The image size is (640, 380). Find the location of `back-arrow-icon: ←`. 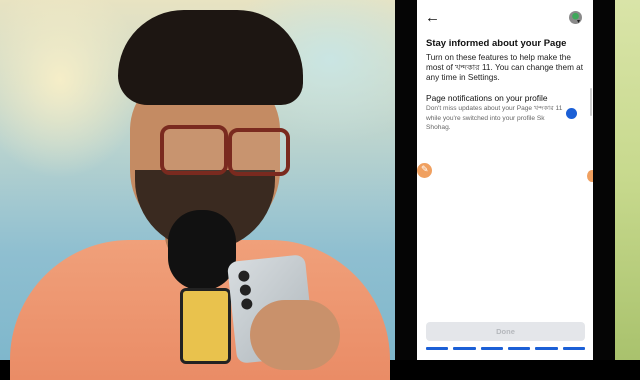

back-arrow-icon: ← is located at coordinates (432, 18).